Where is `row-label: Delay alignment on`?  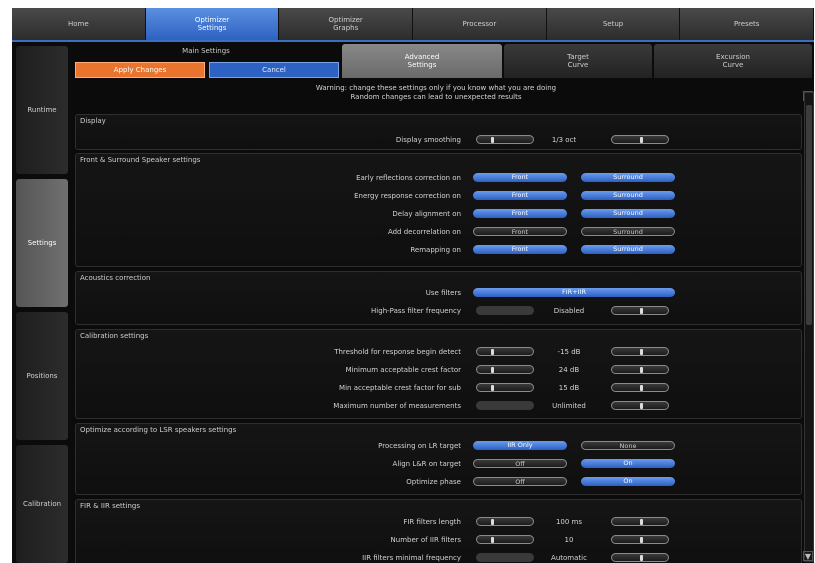 row-label: Delay alignment on is located at coordinates (426, 214).